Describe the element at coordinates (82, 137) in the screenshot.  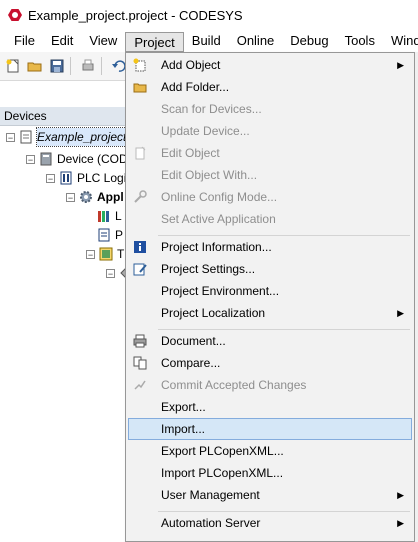
I see `tree-item-label: Example_project` at that location.